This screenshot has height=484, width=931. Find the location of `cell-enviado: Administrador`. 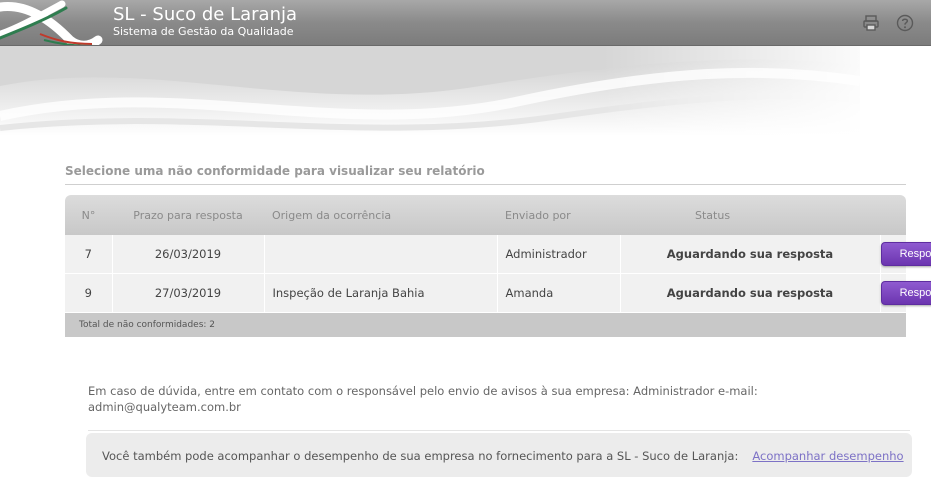

cell-enviado: Administrador is located at coordinates (559, 254).